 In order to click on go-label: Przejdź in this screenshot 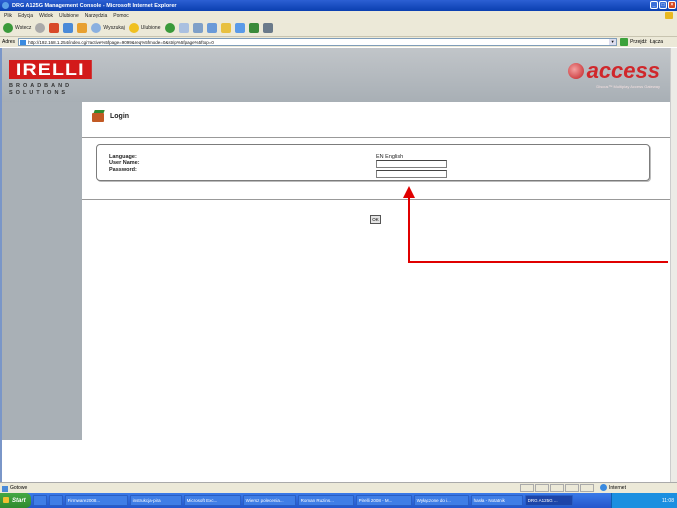, I will do `click(638, 42)`.